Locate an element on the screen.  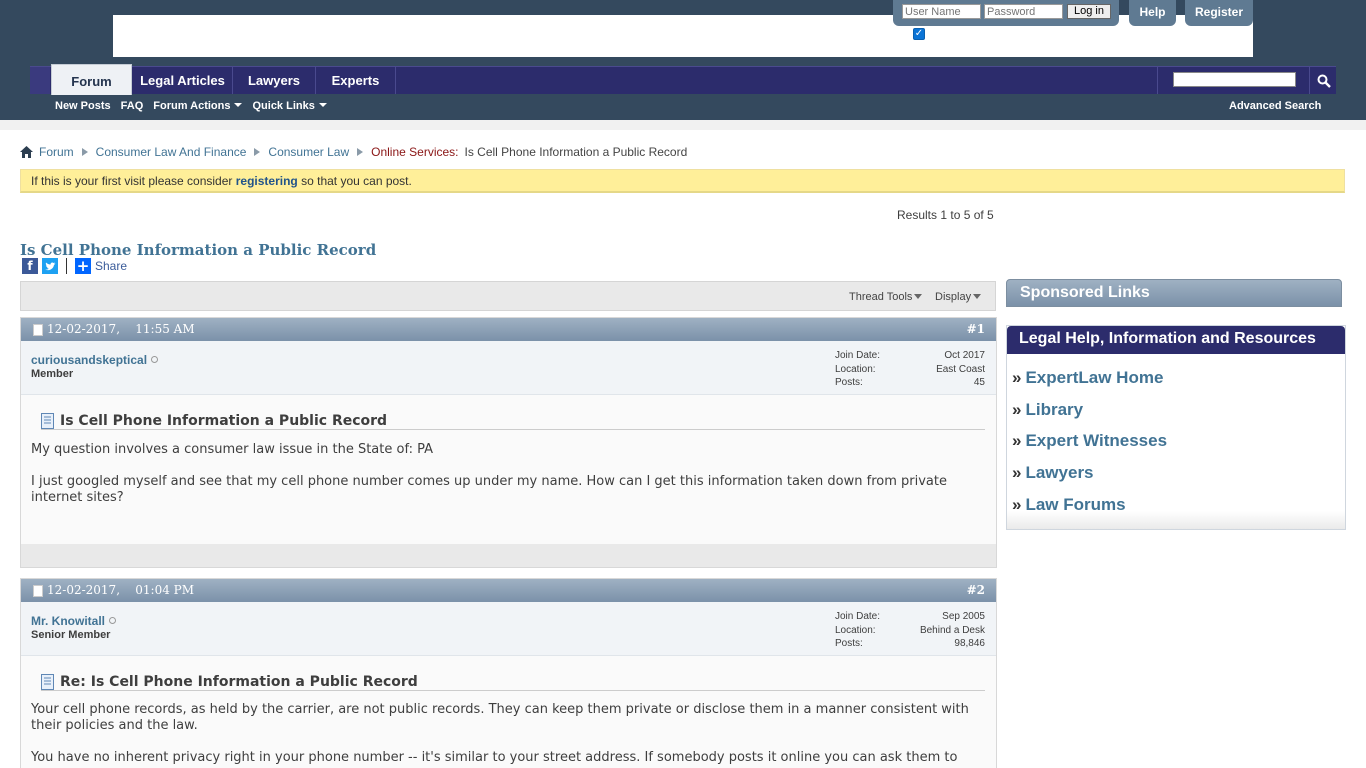
breadcrumb-forum: Forum is located at coordinates (56, 152).